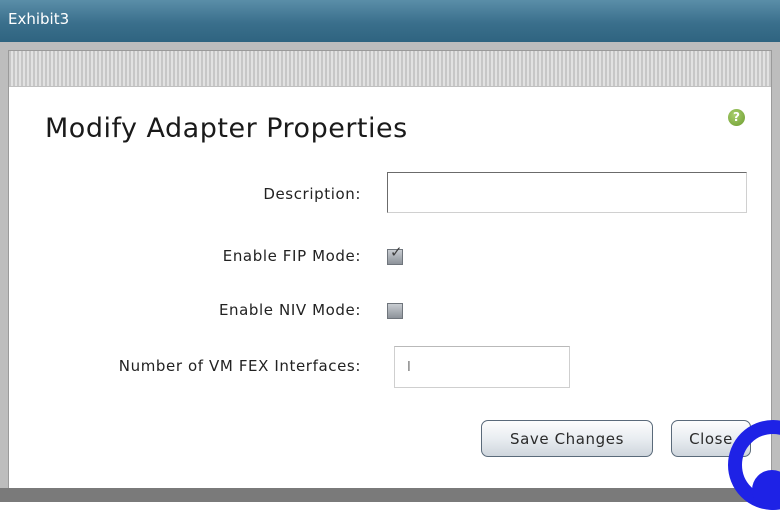 This screenshot has width=780, height=510. I want to click on fip-mode-checkbox: ✓, so click(395, 255).